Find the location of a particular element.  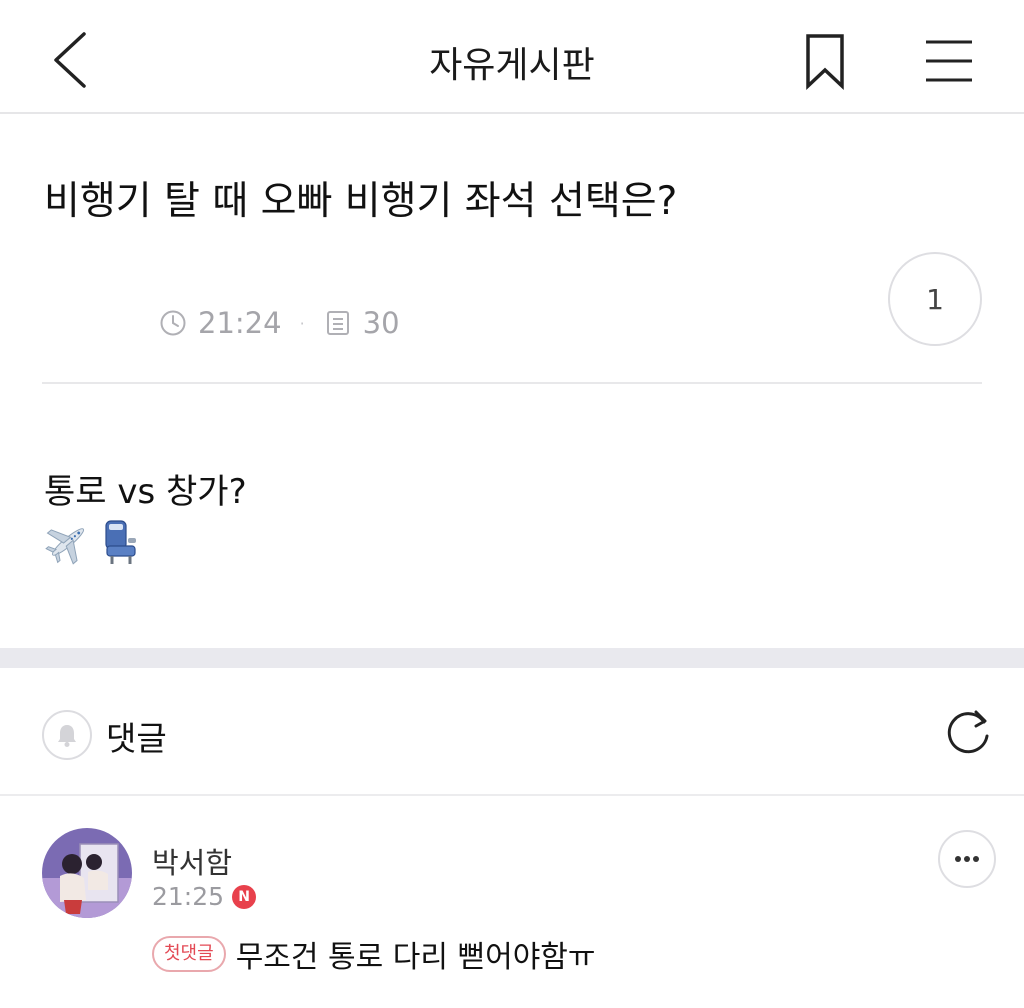

like-count: 1 is located at coordinates (935, 299).